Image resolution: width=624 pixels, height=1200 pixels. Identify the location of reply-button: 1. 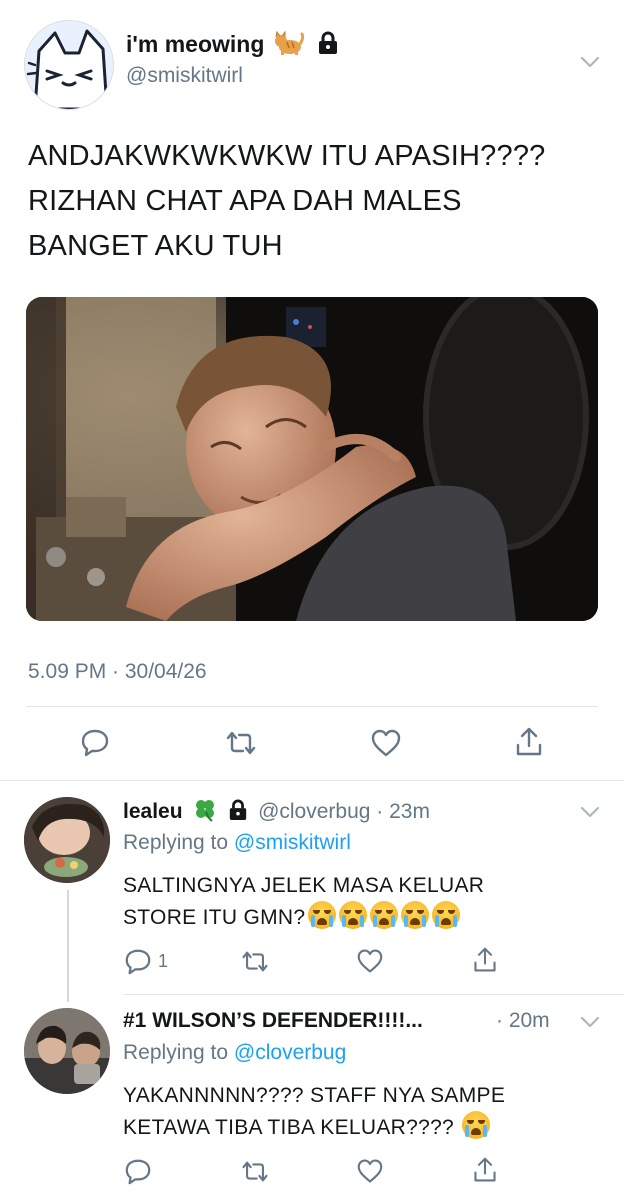
(154, 961).